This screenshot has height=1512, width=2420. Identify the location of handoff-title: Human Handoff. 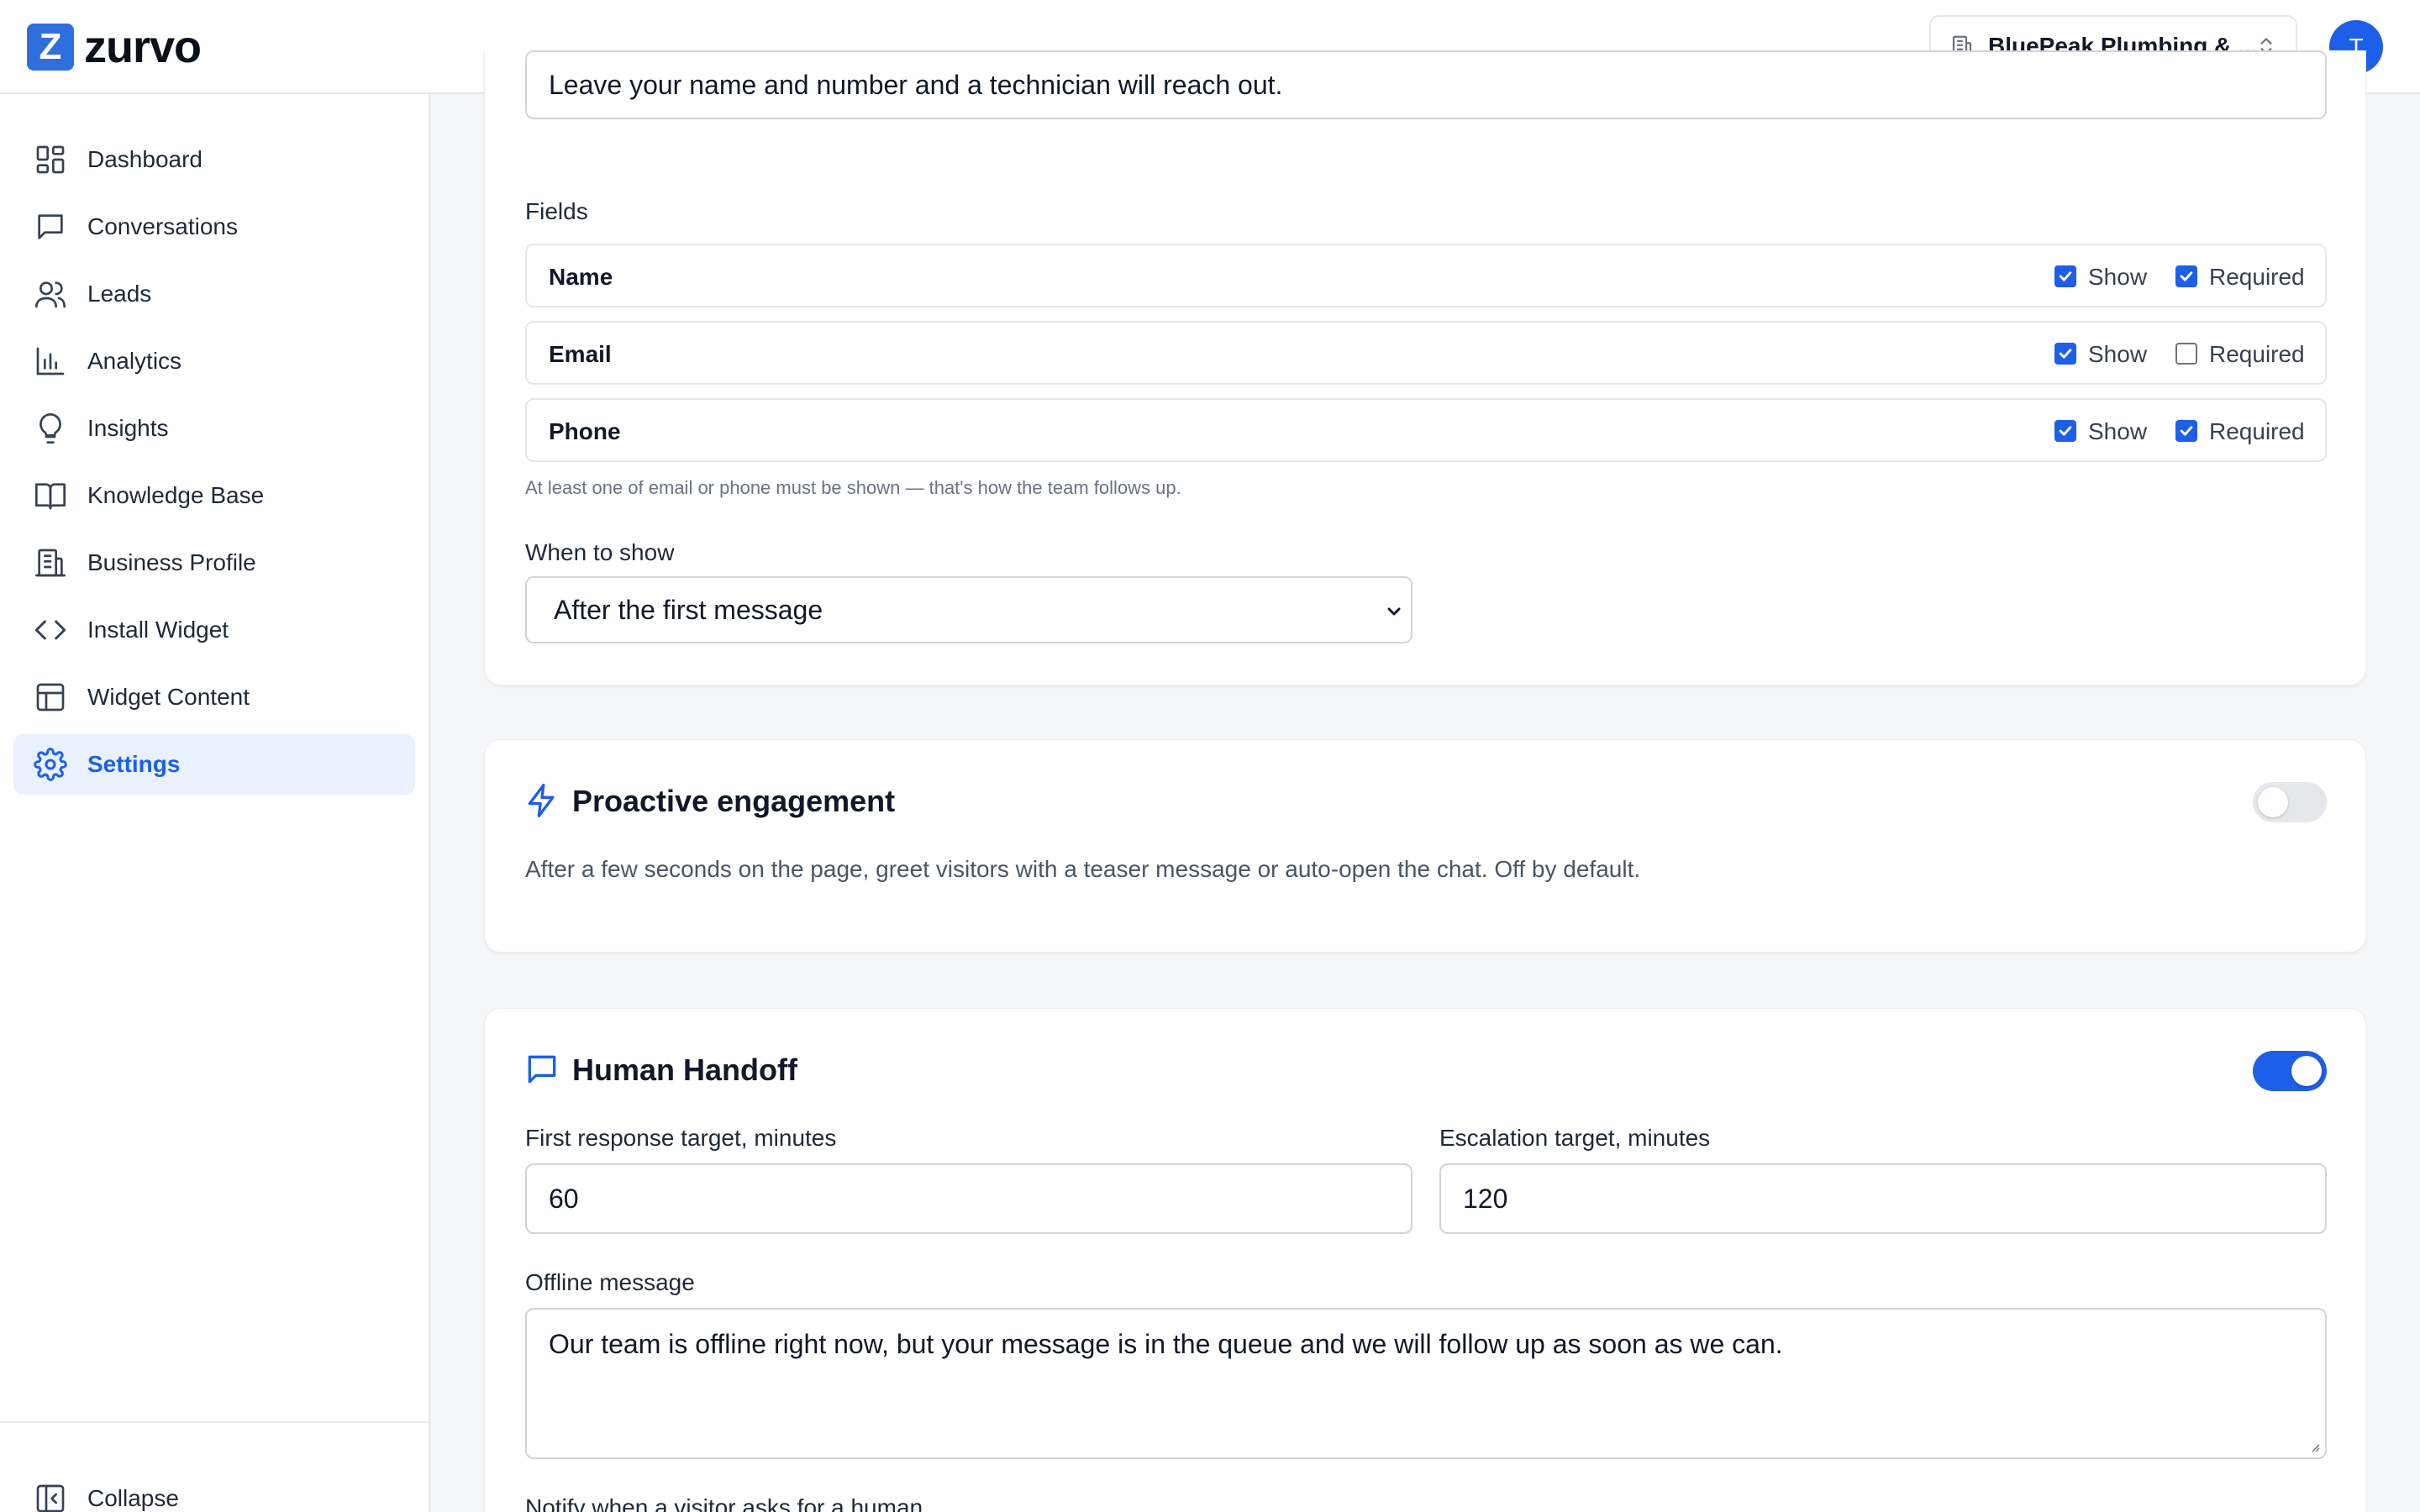
(684, 1070).